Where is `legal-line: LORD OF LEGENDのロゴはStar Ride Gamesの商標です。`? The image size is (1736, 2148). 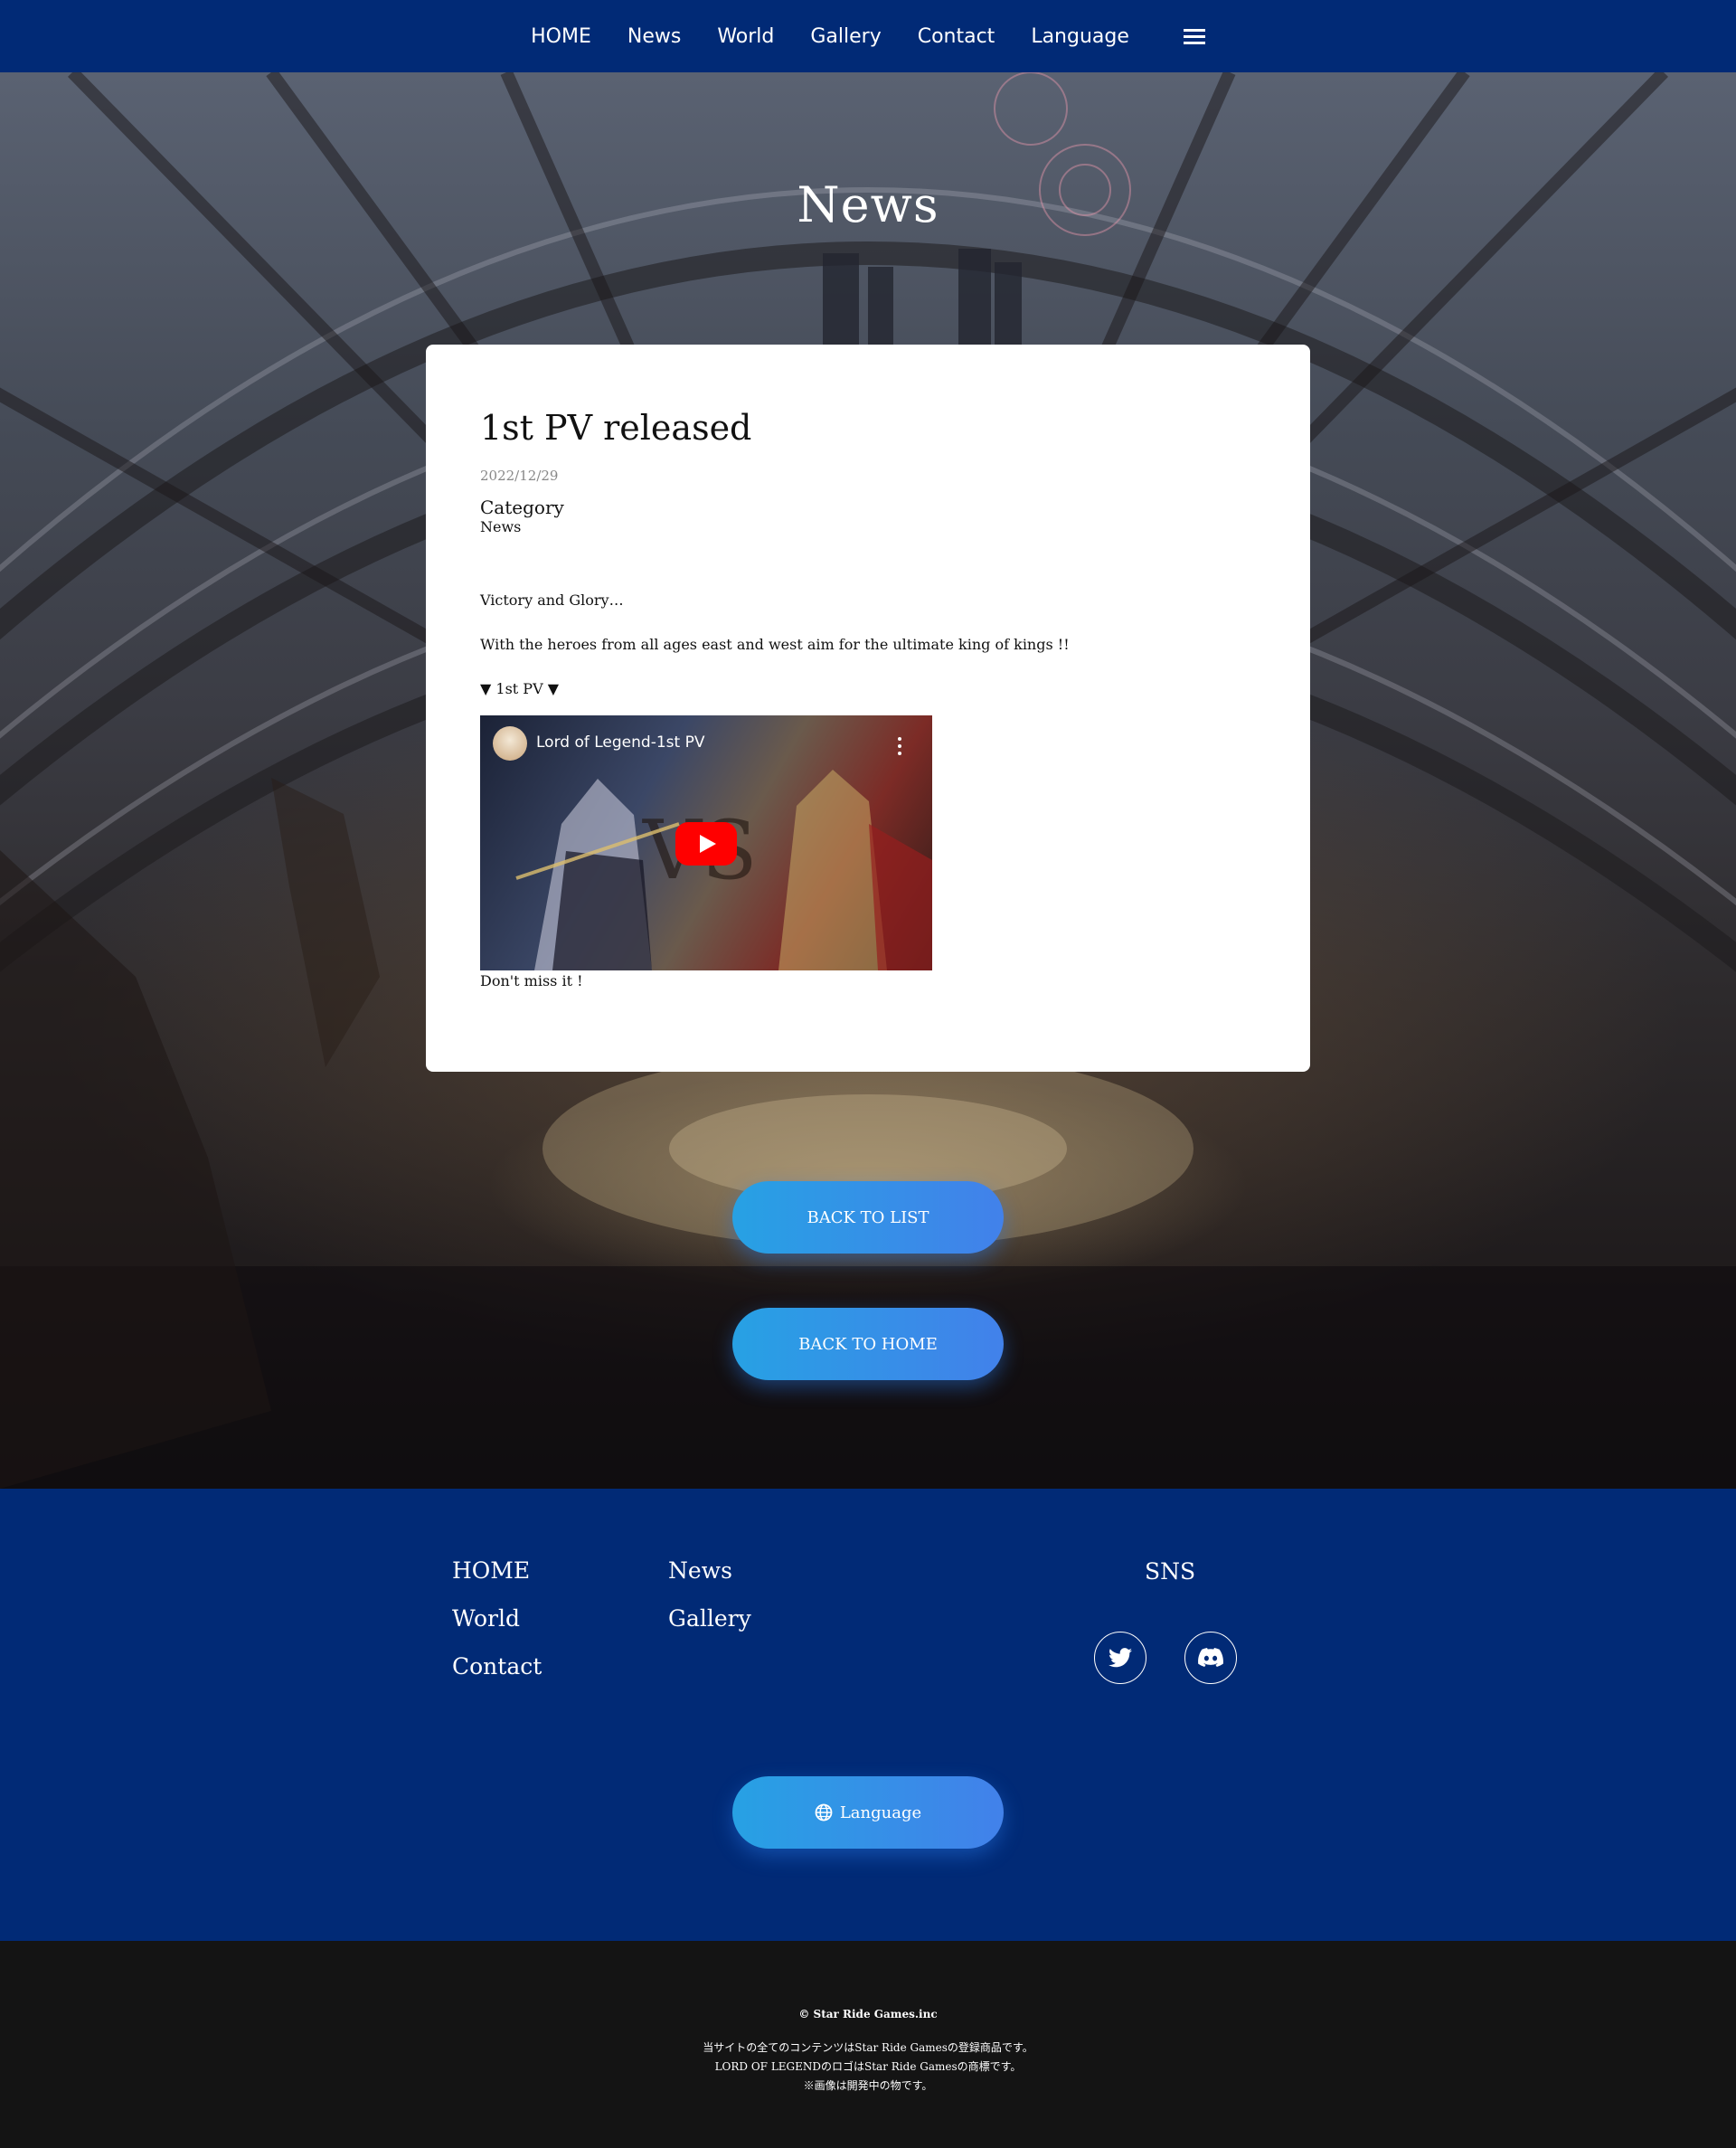
legal-line: LORD OF LEGENDのロゴはStar Ride Gamesの商標です。 is located at coordinates (868, 2066).